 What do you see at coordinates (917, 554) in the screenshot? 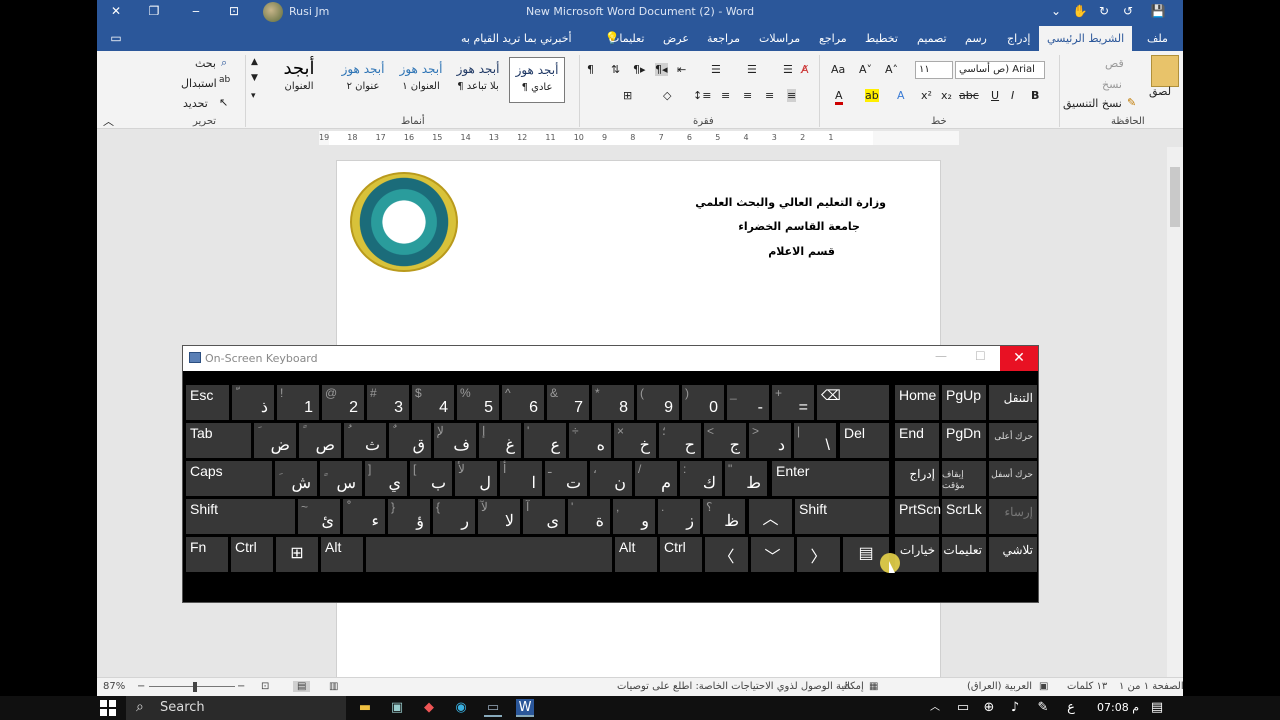
I see `key-options: خيارات` at bounding box center [917, 554].